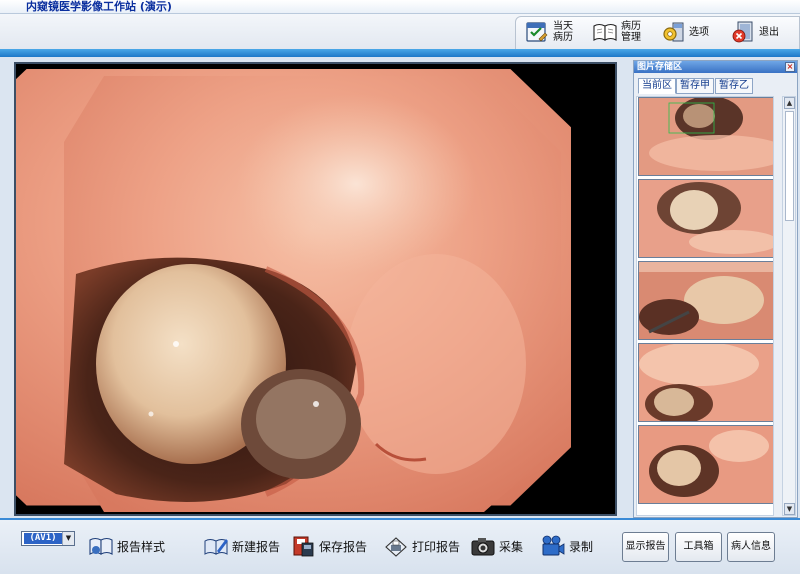 The width and height of the screenshot is (800, 574). I want to click on capture-button: 采集, so click(496, 546).